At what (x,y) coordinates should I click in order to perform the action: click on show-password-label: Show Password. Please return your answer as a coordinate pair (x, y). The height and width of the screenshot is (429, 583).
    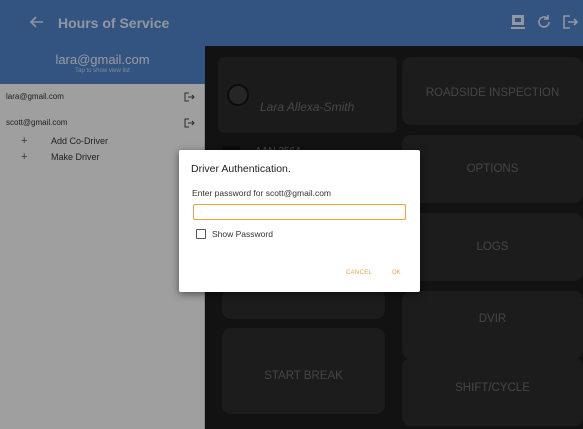
    Looking at the image, I should click on (242, 234).